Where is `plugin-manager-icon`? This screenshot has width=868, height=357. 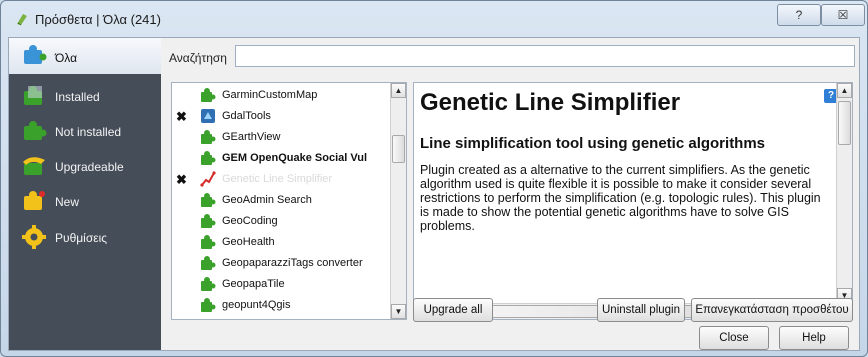 plugin-manager-icon is located at coordinates (22, 20).